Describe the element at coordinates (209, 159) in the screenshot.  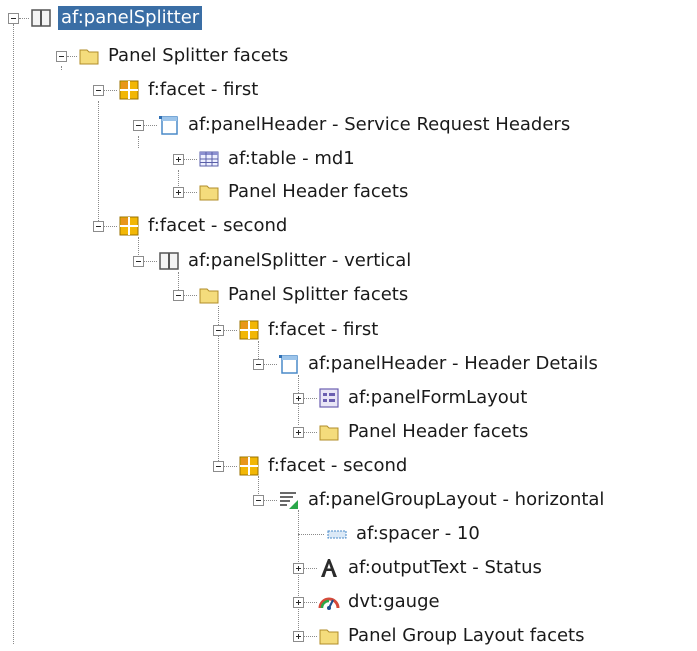
I see `table-icon` at that location.